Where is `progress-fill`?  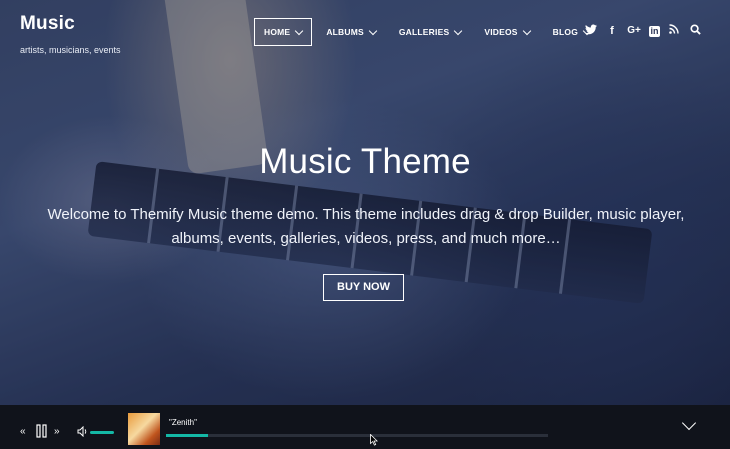 progress-fill is located at coordinates (187, 435).